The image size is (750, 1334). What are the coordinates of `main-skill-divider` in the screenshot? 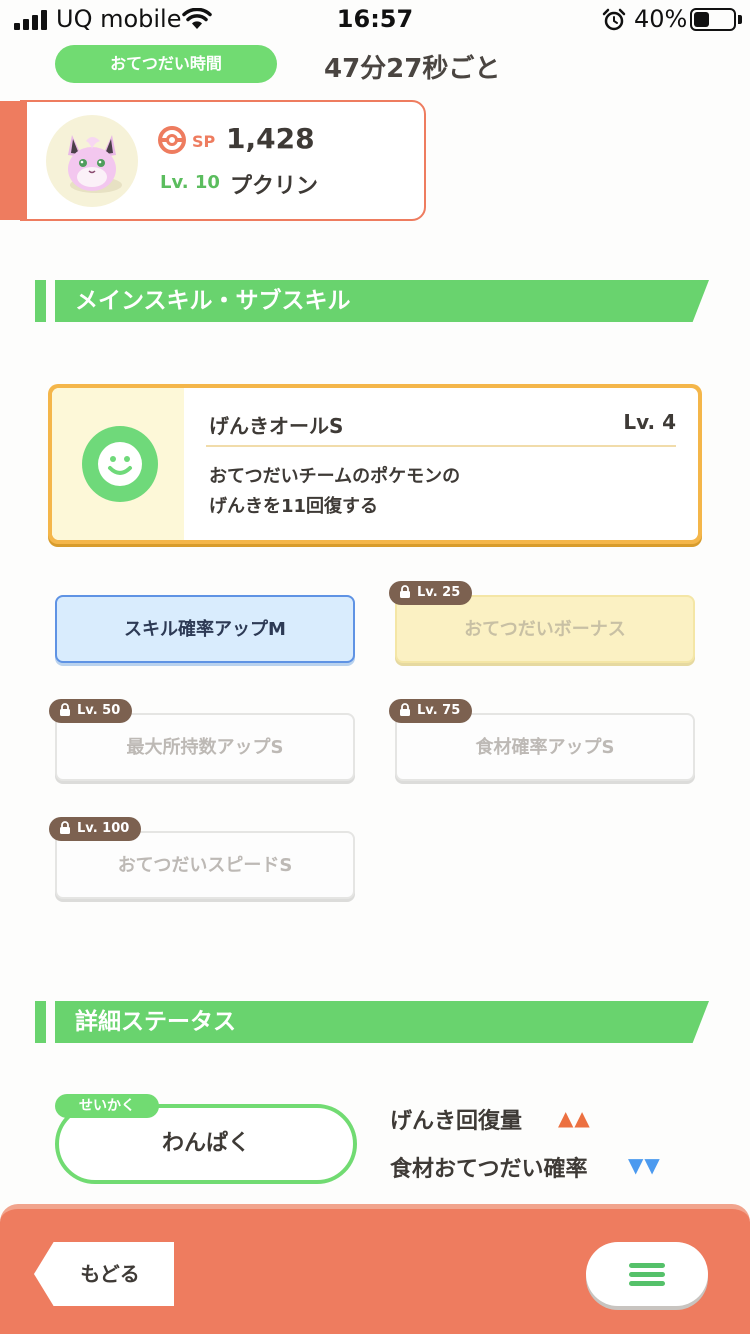 It's located at (441, 446).